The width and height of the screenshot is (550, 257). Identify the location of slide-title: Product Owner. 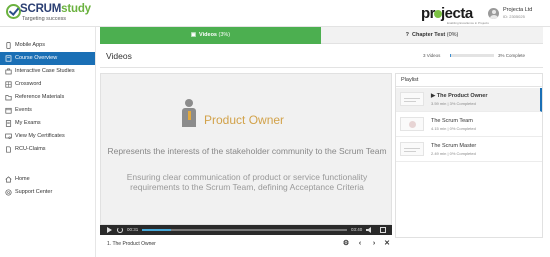
(244, 120).